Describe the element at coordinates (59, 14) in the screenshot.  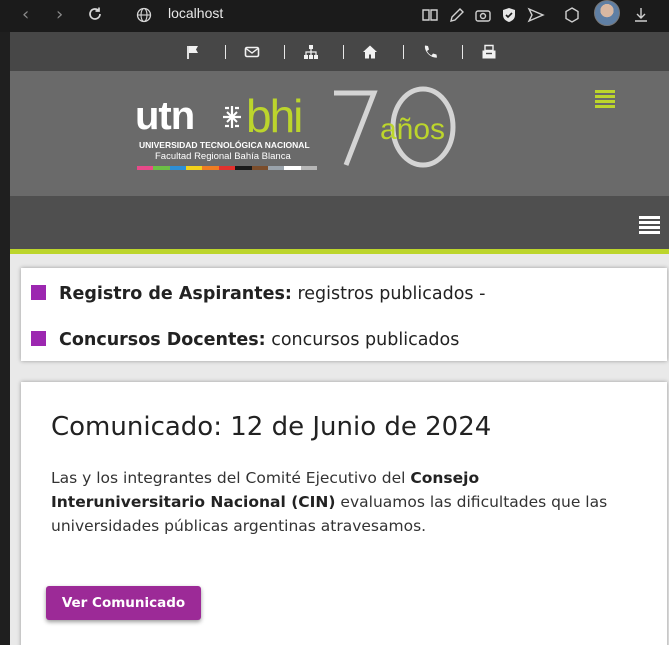
I see `forward-icon: ›` at that location.